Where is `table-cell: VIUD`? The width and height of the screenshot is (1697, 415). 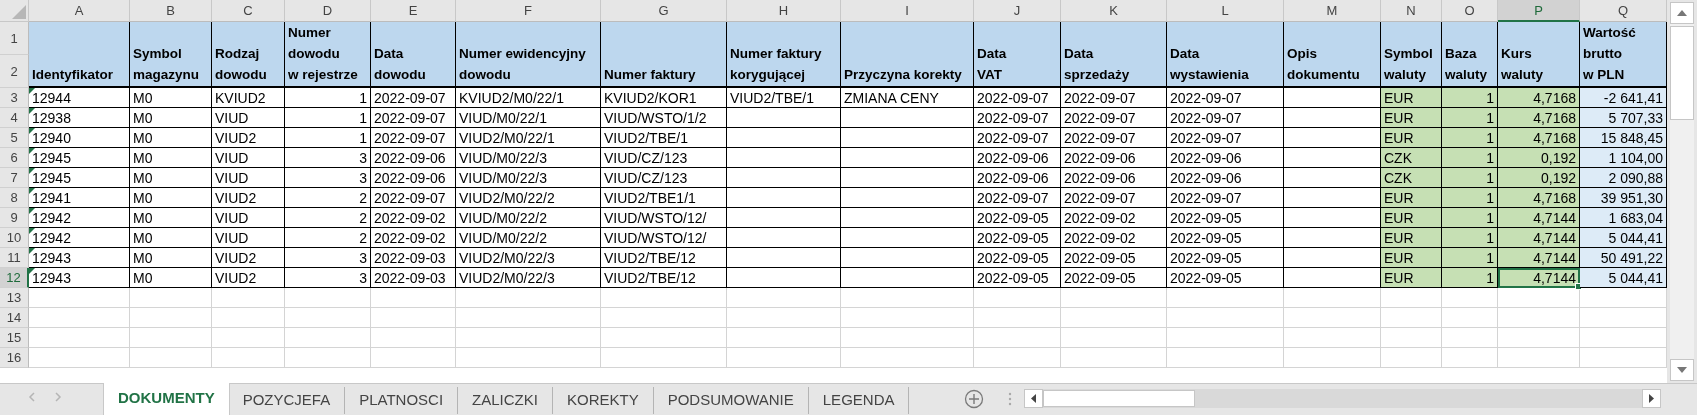
table-cell: VIUD is located at coordinates (248, 218).